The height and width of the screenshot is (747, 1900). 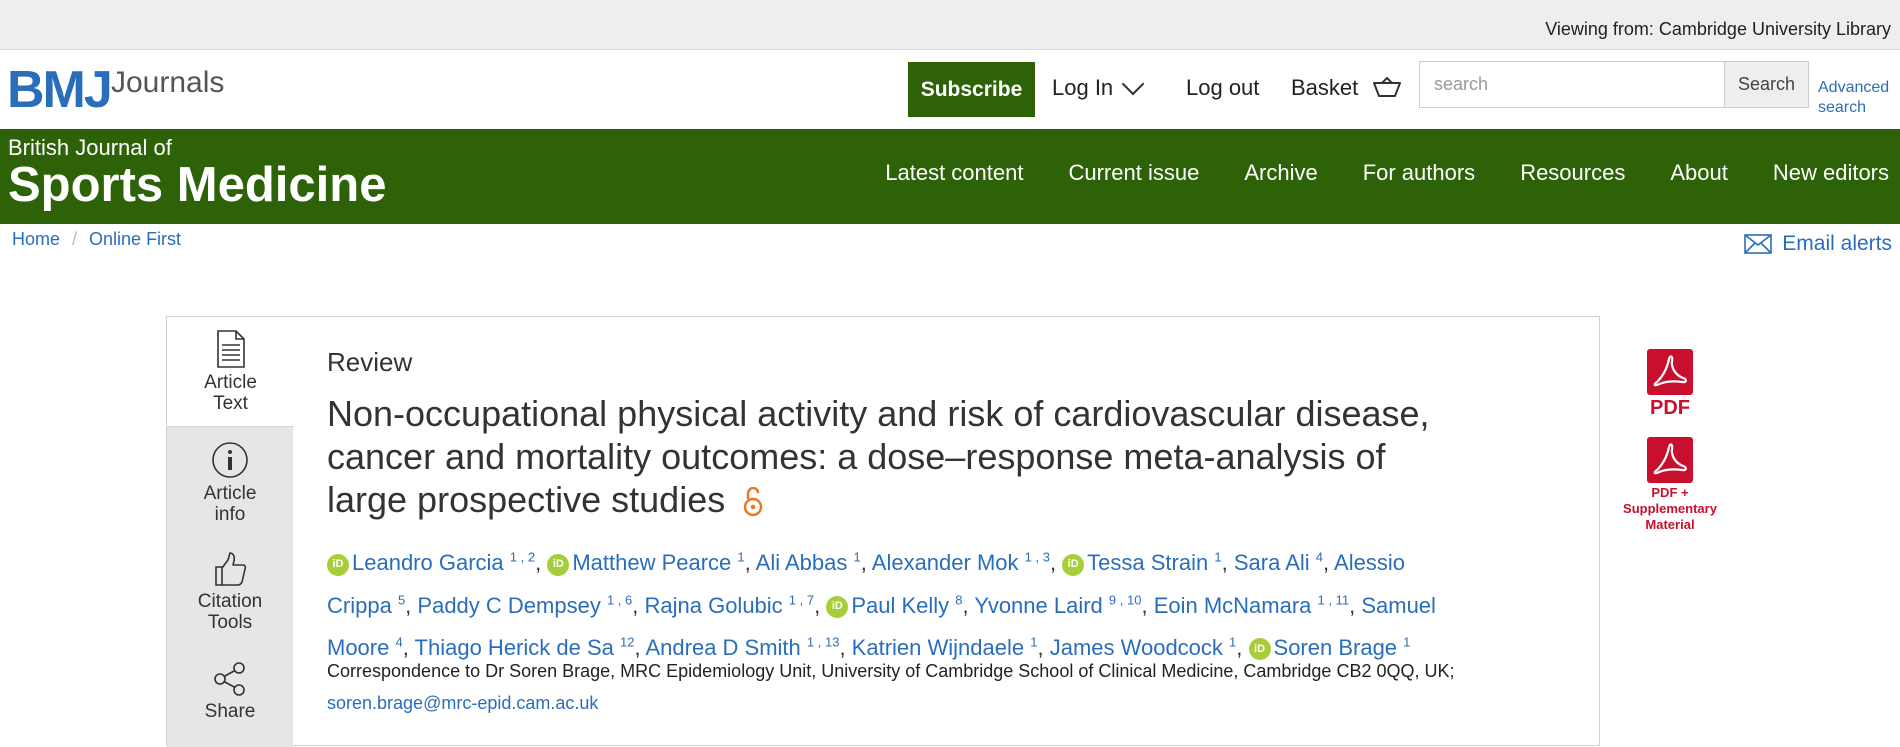 I want to click on chevron-down-icon, so click(x=1133, y=84).